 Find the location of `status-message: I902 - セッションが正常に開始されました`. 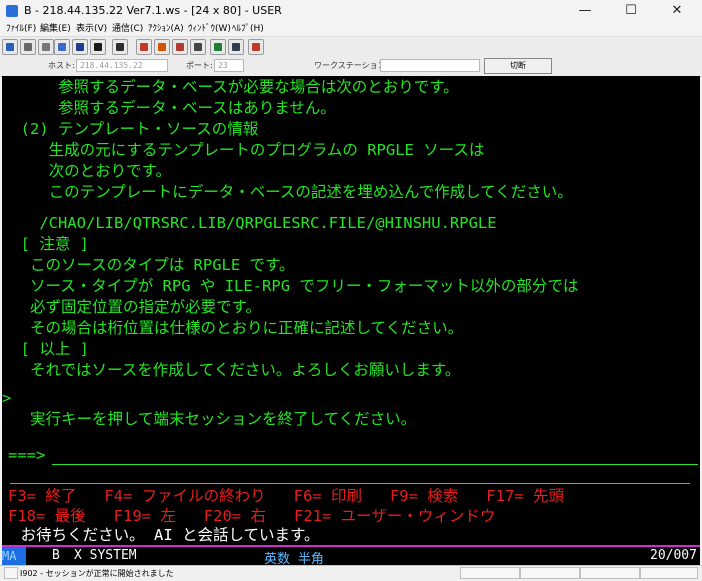

status-message: I902 - セッションが正常に開始されました is located at coordinates (97, 573).